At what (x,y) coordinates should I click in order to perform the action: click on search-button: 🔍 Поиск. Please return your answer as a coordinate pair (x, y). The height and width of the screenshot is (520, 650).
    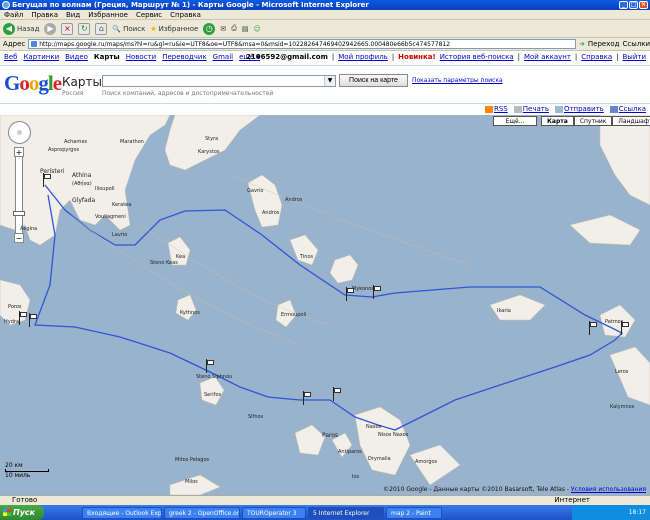
    Looking at the image, I should click on (128, 29).